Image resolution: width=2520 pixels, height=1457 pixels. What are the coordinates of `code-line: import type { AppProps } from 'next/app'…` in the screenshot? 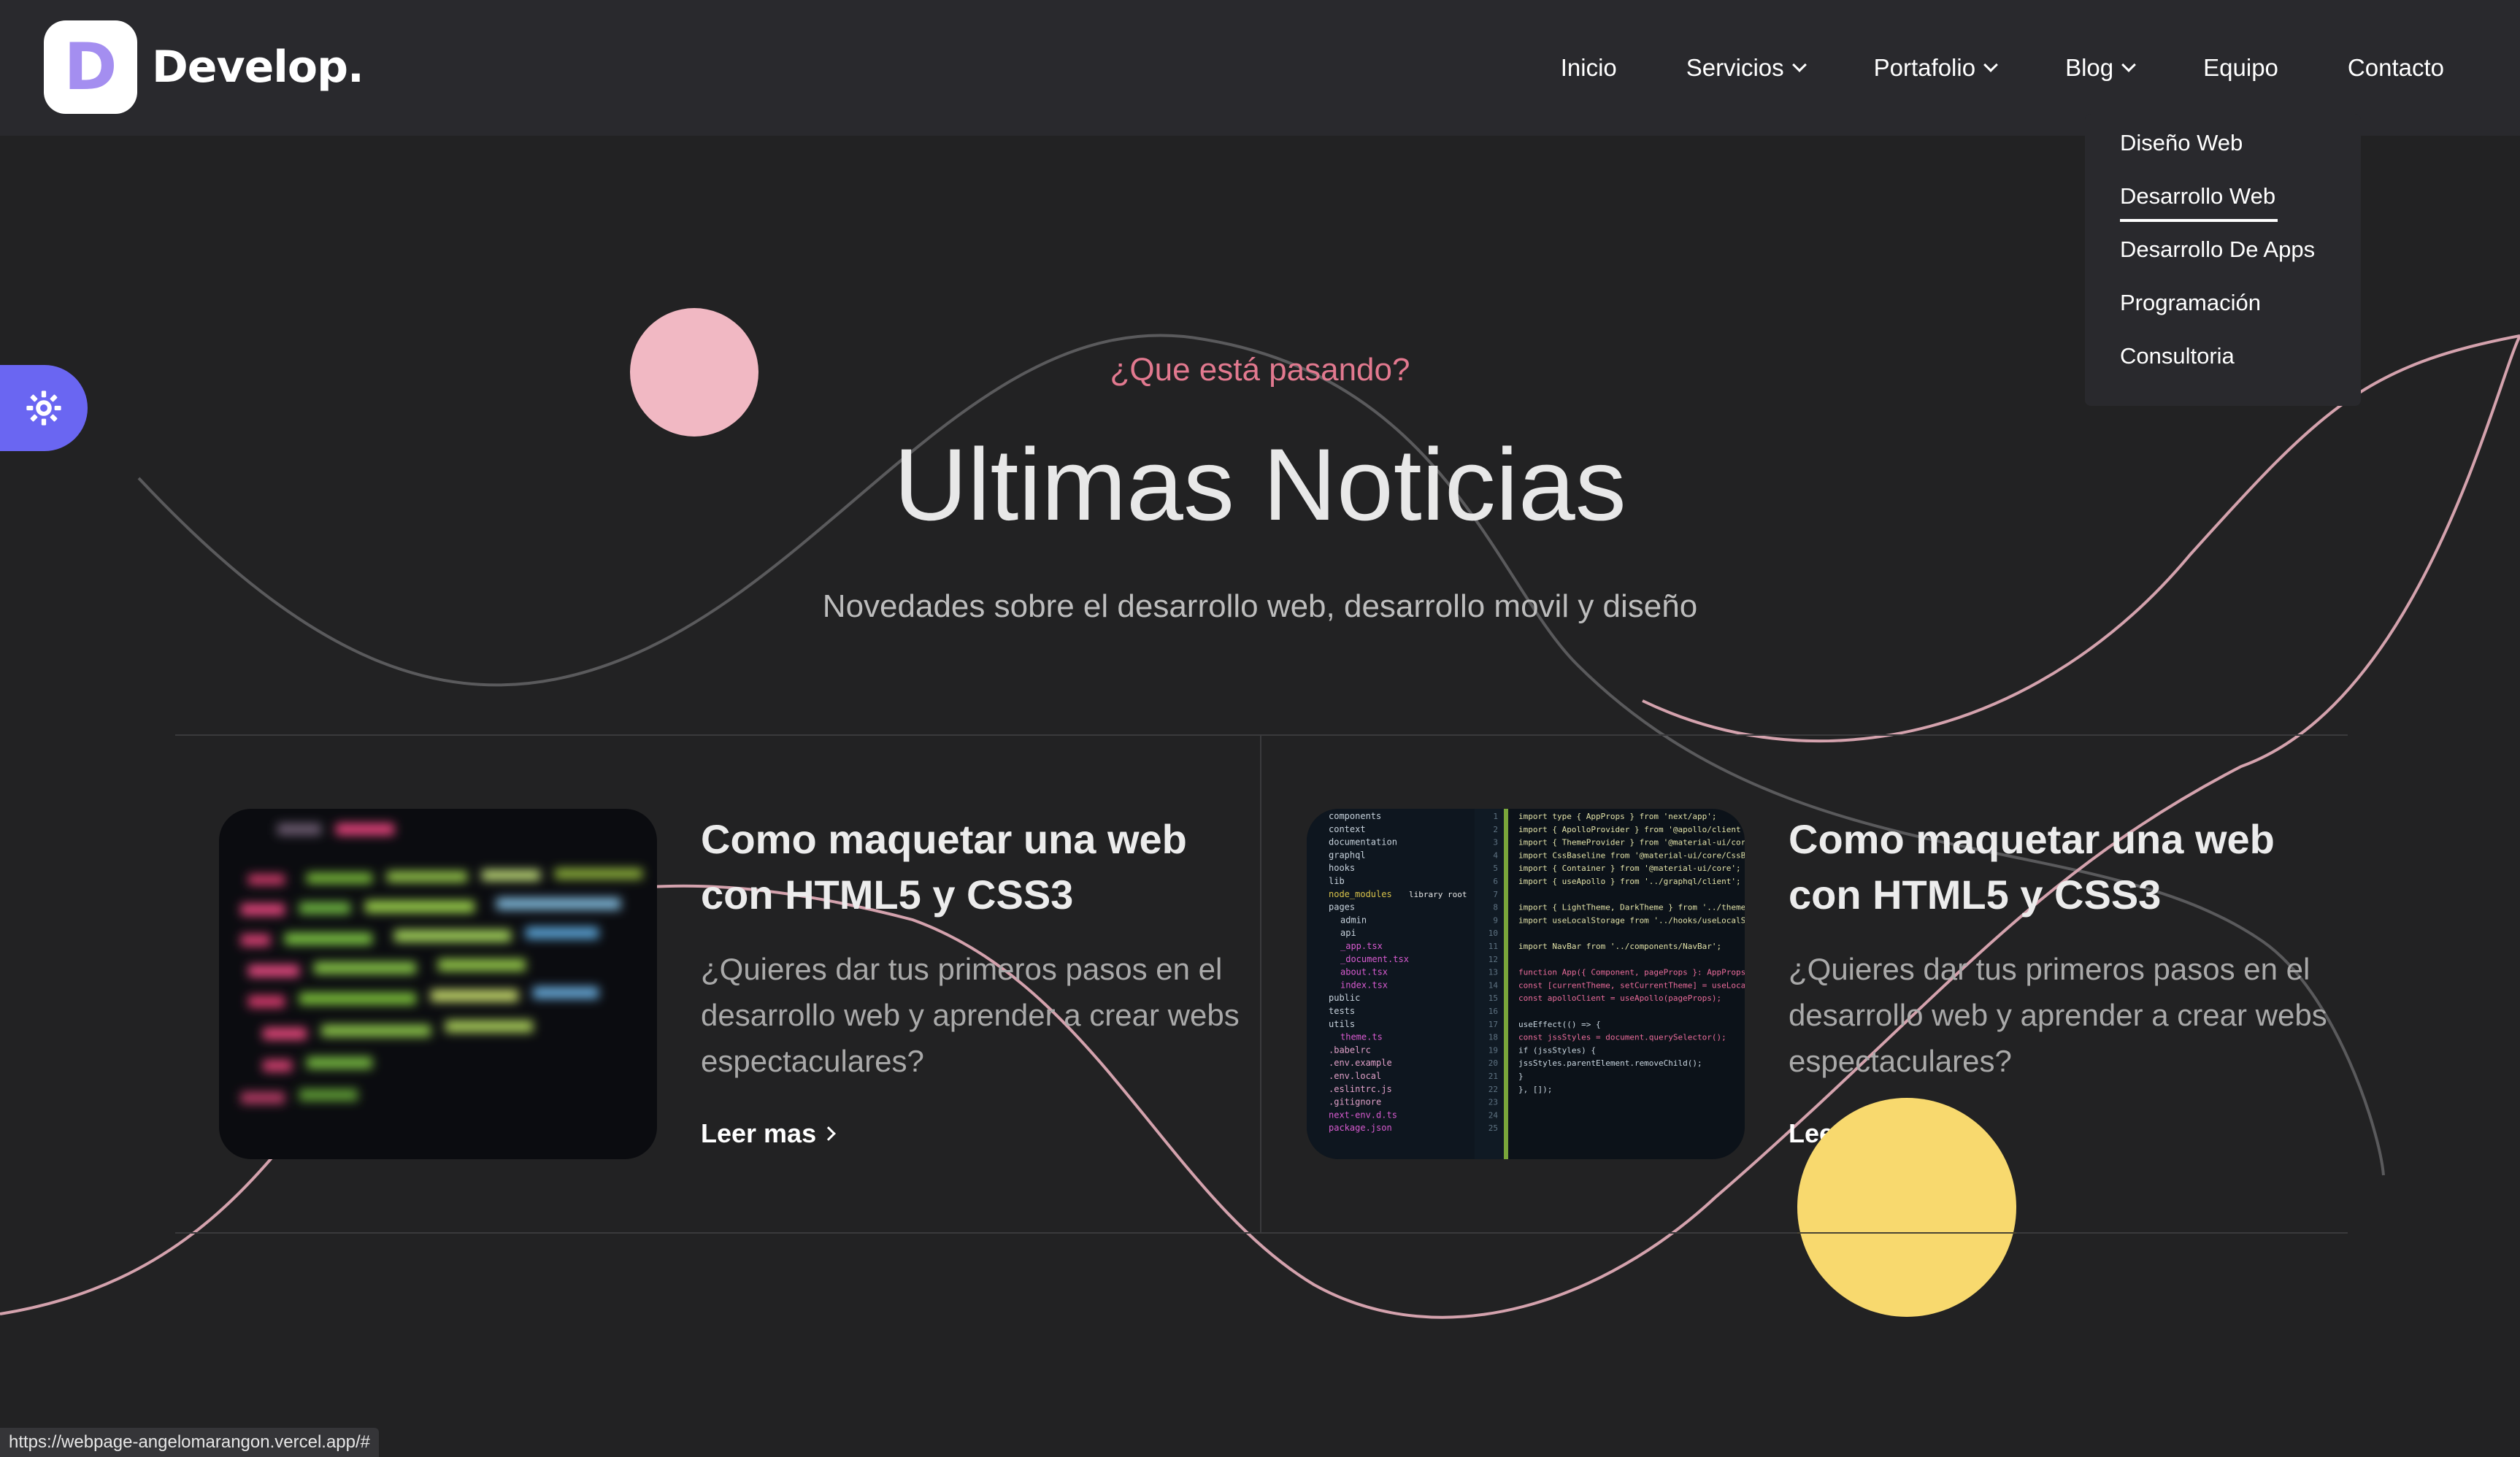 It's located at (1617, 816).